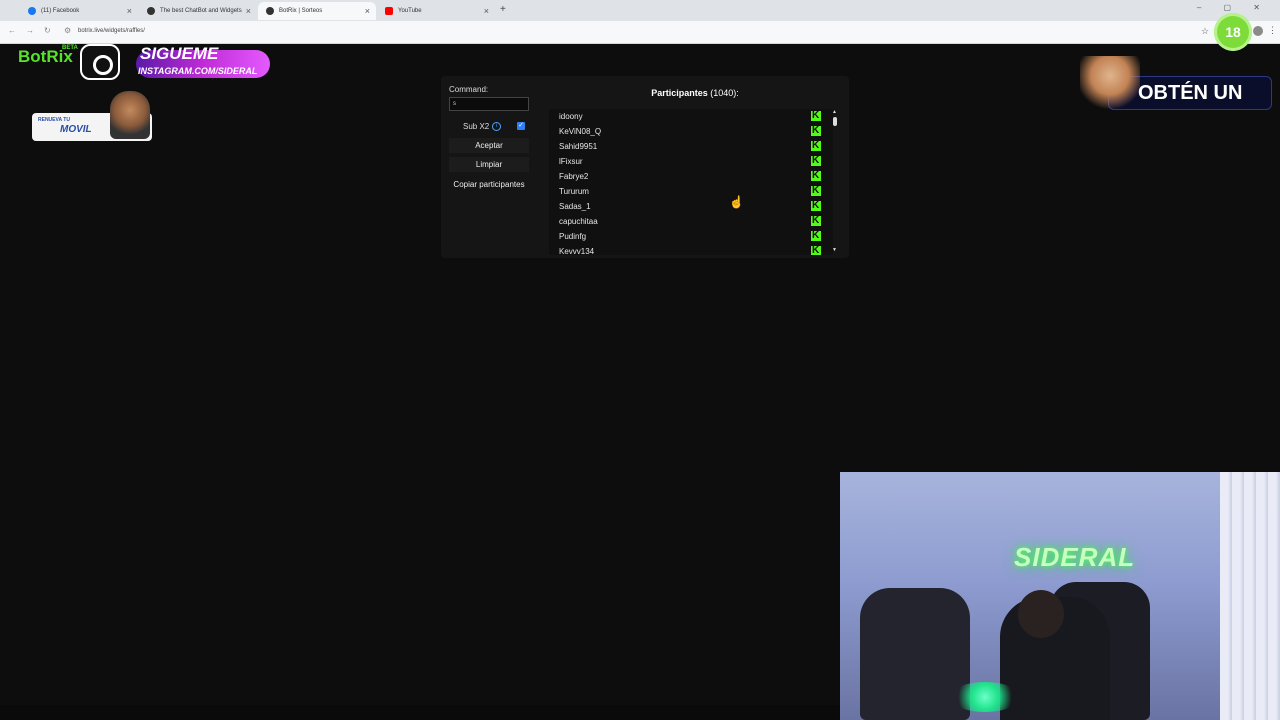 This screenshot has height=720, width=1280. I want to click on streamer-avatar, so click(130, 115).